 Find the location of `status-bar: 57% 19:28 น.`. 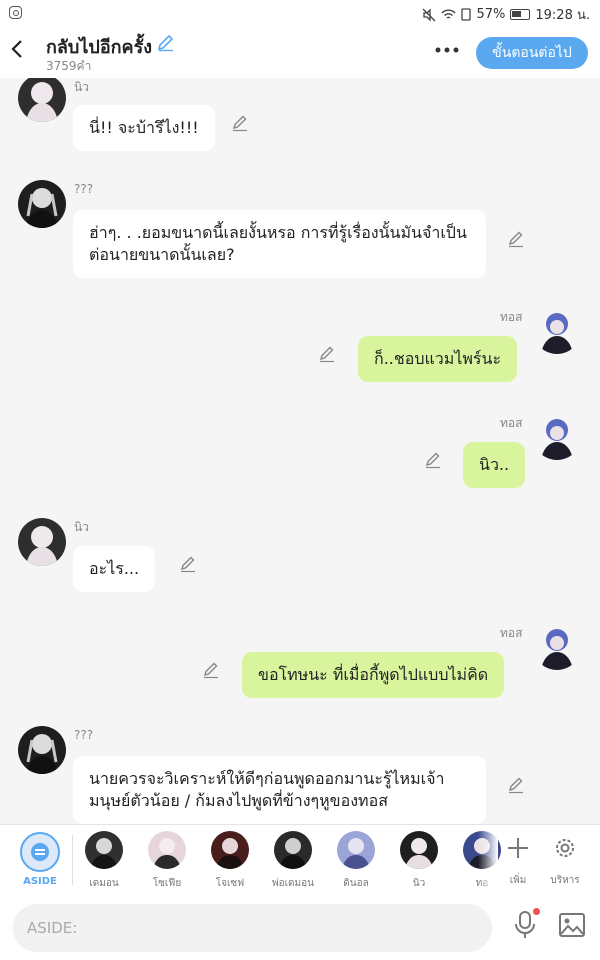

status-bar: 57% 19:28 น. is located at coordinates (300, 13).